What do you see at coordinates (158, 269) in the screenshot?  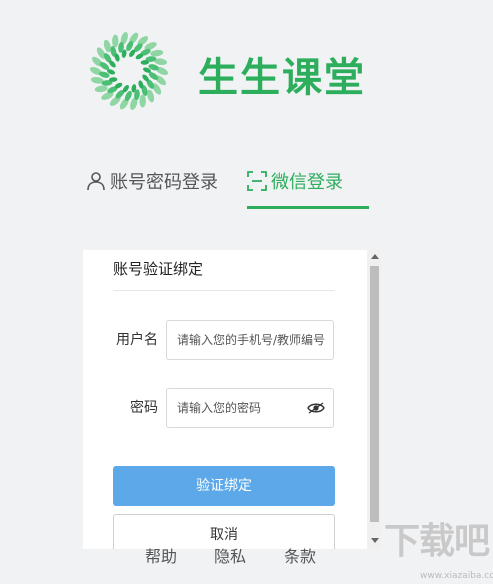 I see `panel-title: 账号验证绑定` at bounding box center [158, 269].